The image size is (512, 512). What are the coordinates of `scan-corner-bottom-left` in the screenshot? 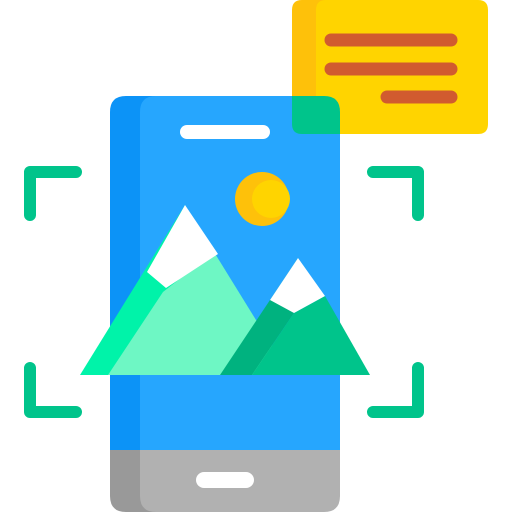 It's located at (53, 390).